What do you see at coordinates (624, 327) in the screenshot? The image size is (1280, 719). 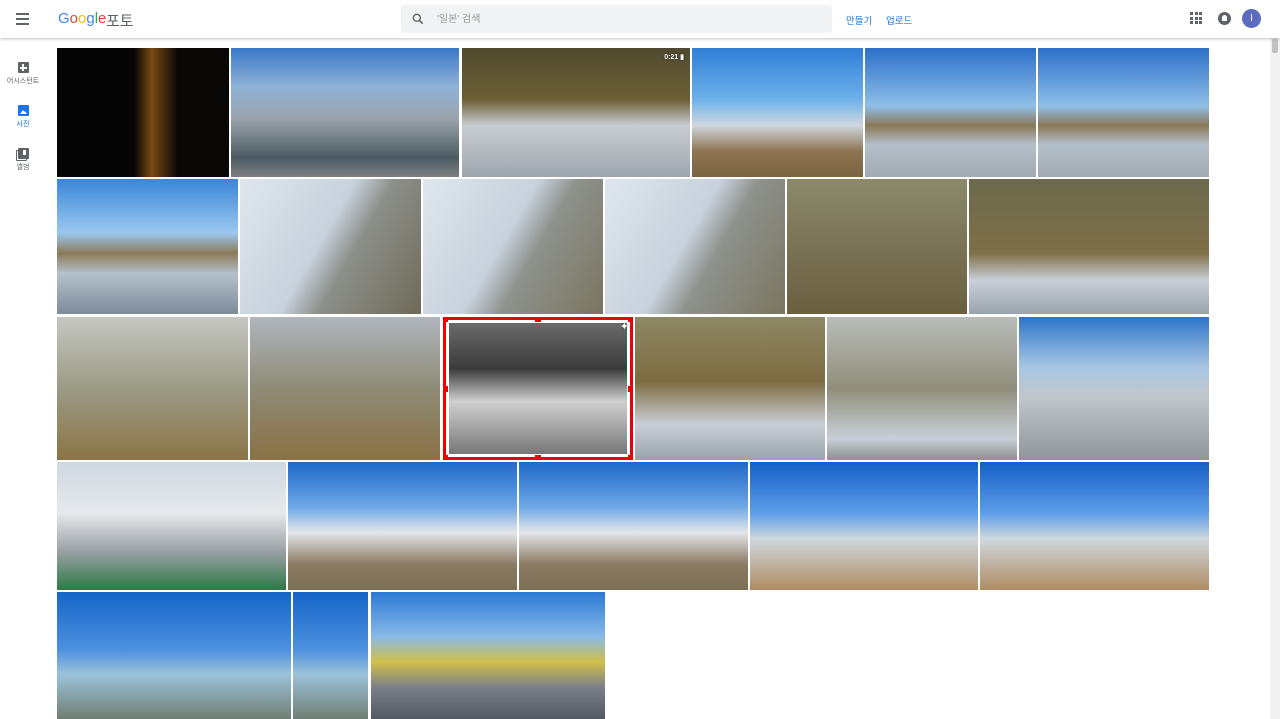 I see `auto-enhance-icon: ✦` at bounding box center [624, 327].